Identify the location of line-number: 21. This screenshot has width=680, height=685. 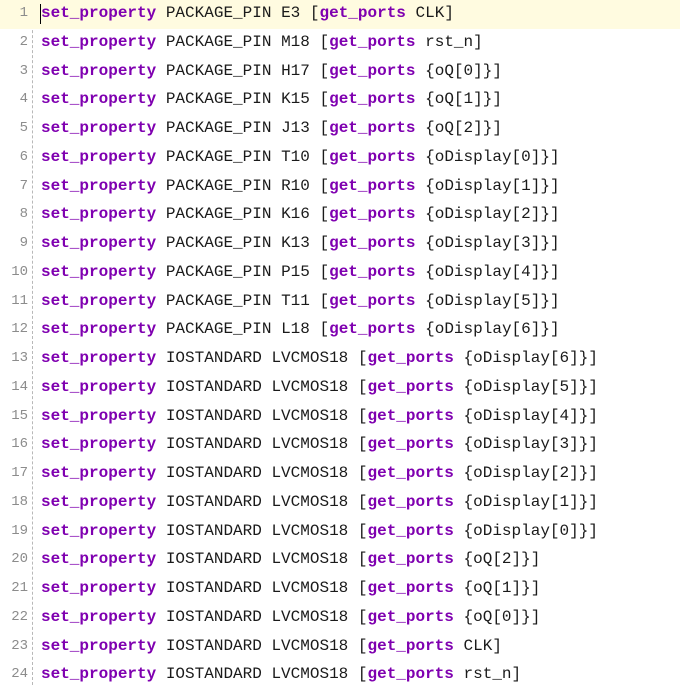
(19, 588).